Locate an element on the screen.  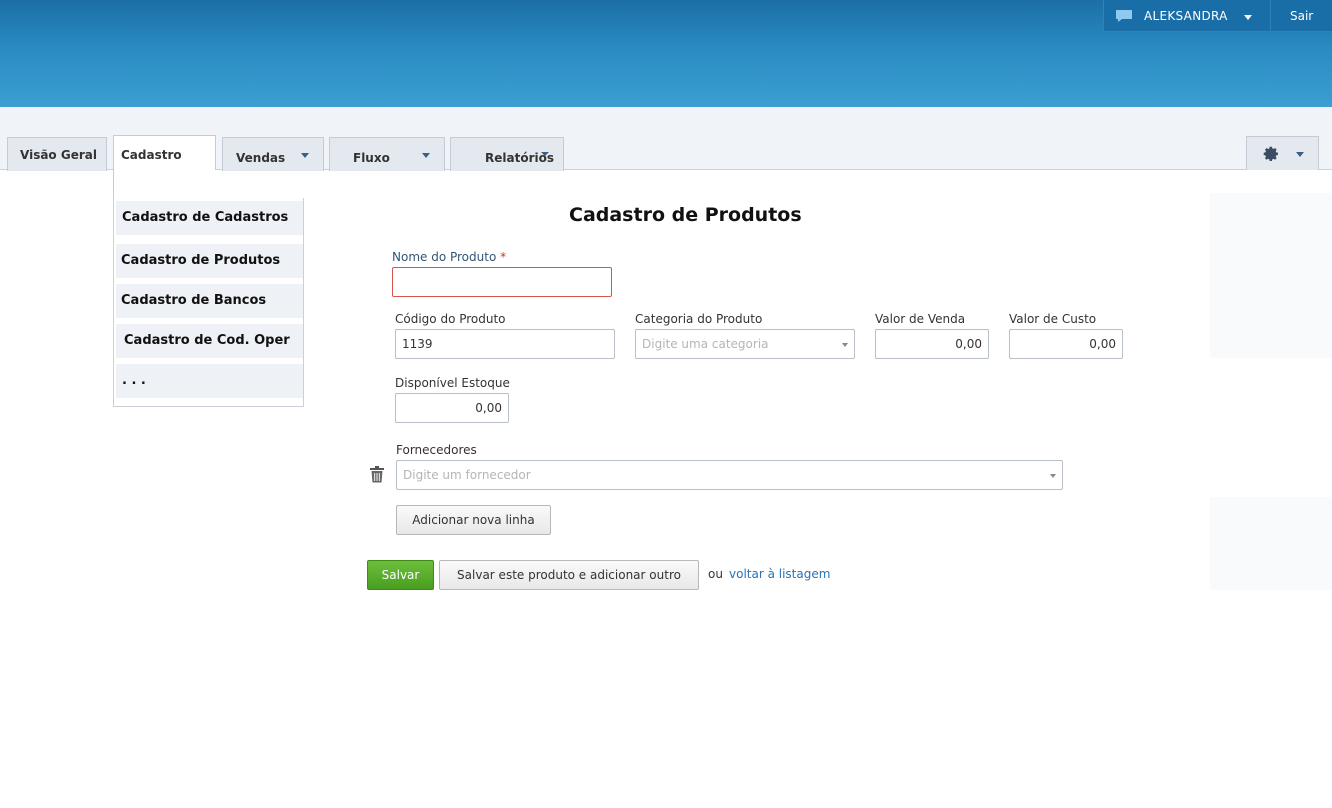
menu-item-more: . . . is located at coordinates (209, 381).